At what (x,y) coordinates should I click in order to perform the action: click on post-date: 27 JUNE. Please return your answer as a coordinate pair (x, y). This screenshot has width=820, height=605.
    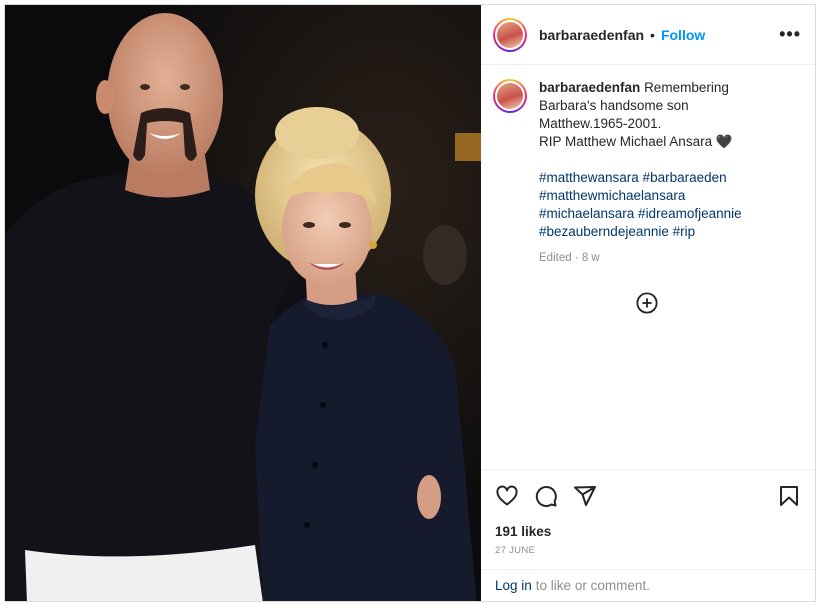
    Looking at the image, I should click on (515, 550).